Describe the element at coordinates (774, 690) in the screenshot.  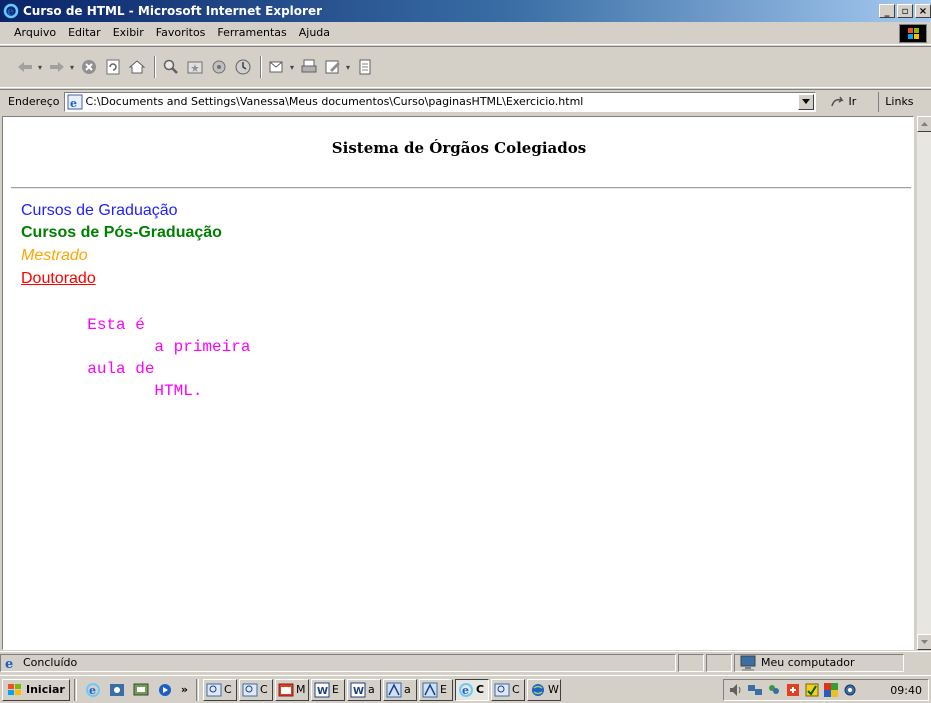
I see `messenger-icon` at that location.